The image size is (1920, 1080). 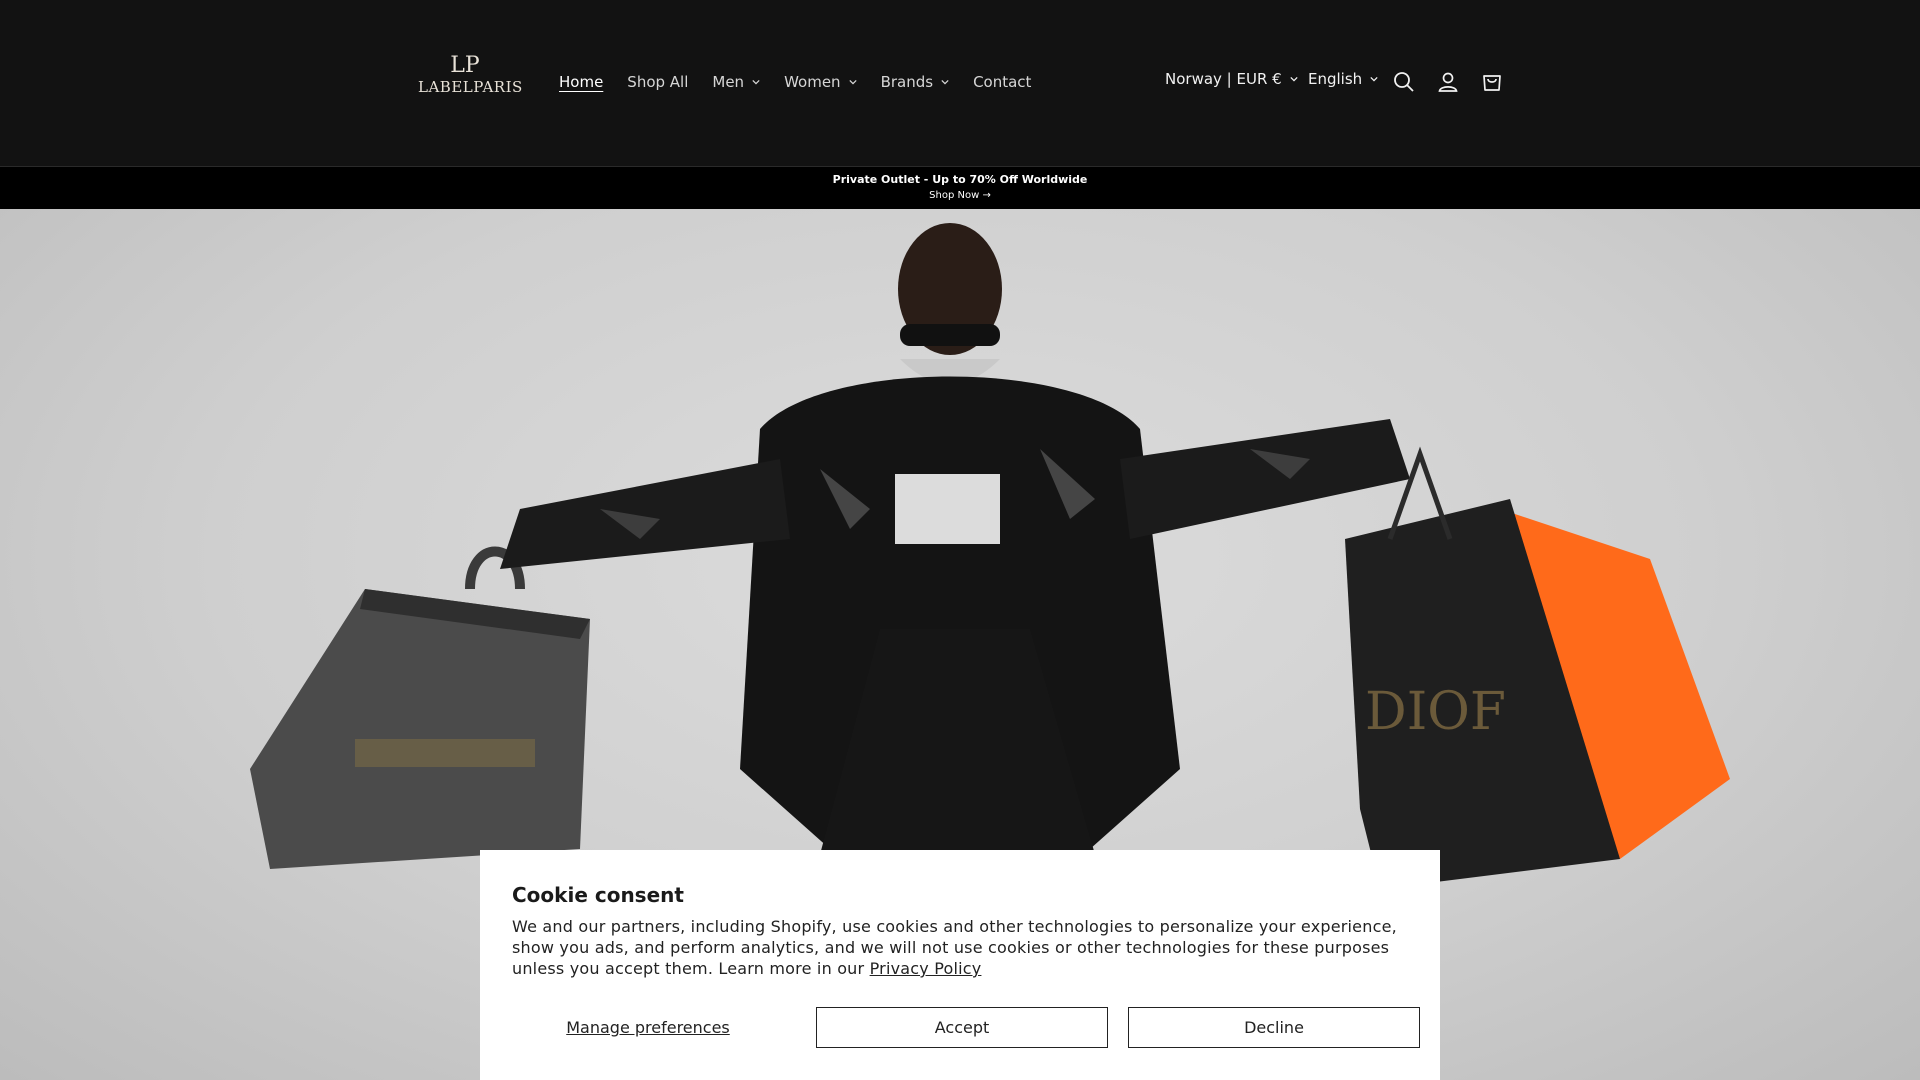 I want to click on nav-label: Brands, so click(x=907, y=82).